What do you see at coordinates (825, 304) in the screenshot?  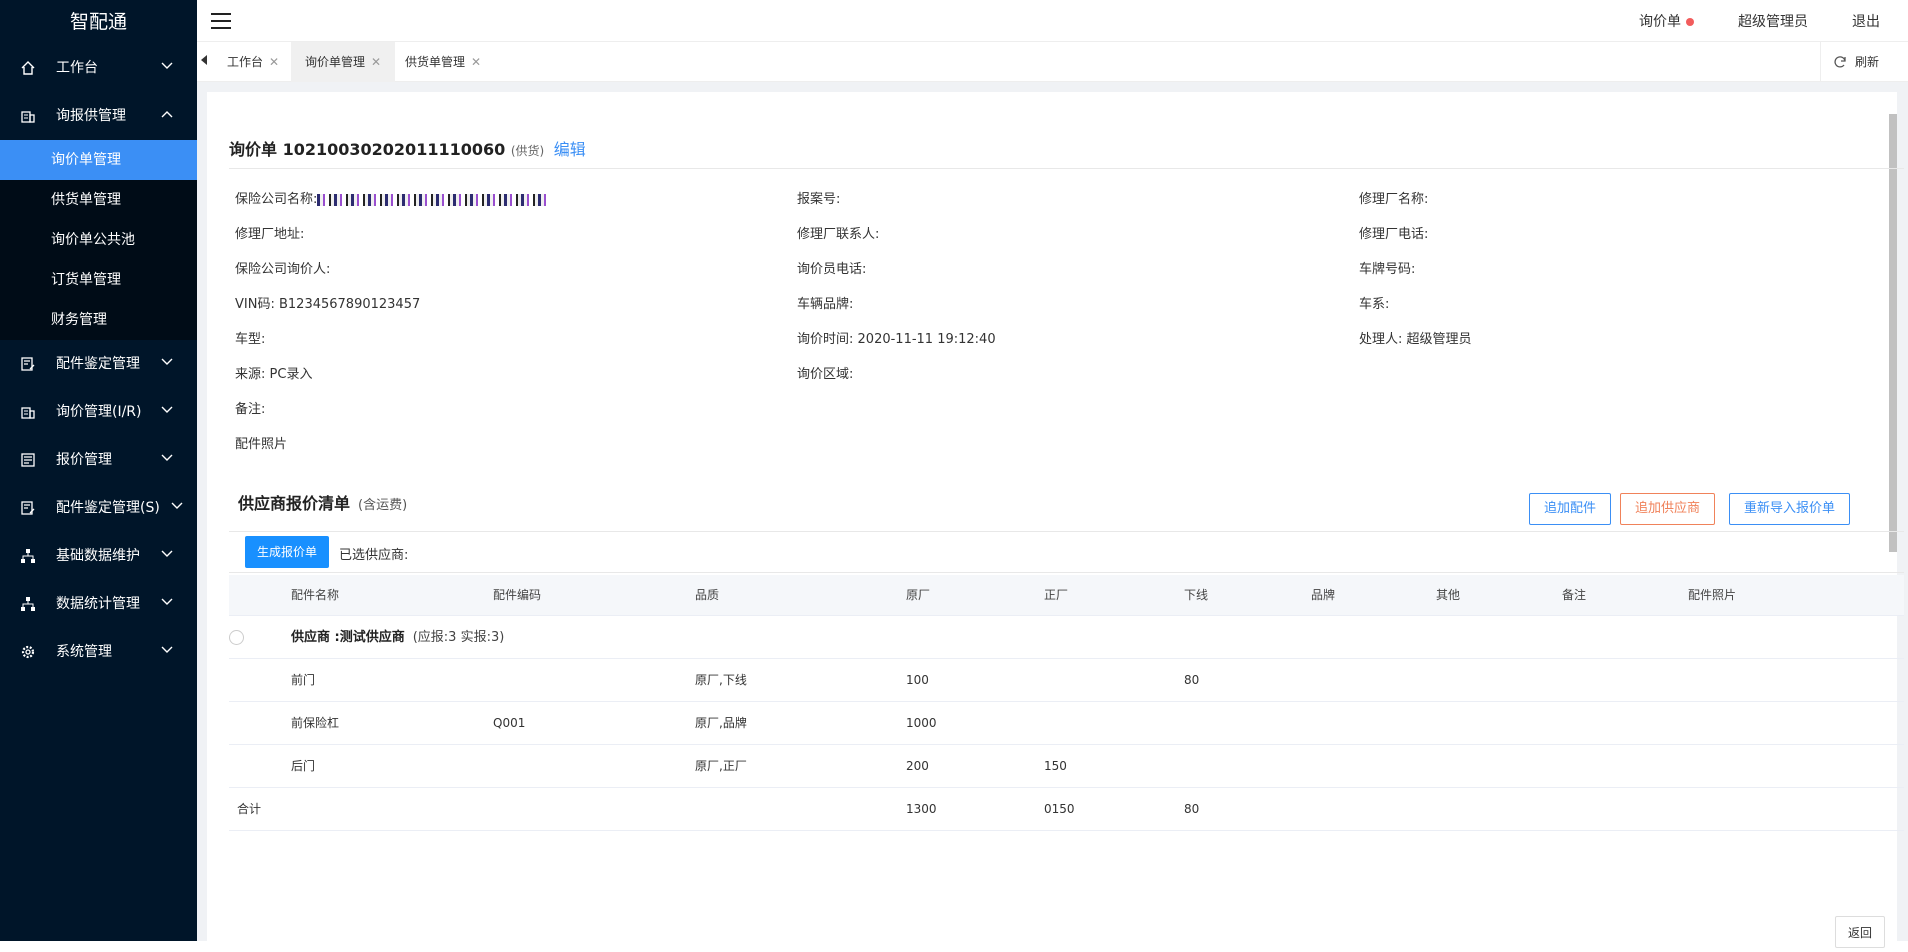 I see `info-brand: 车辆品牌:` at bounding box center [825, 304].